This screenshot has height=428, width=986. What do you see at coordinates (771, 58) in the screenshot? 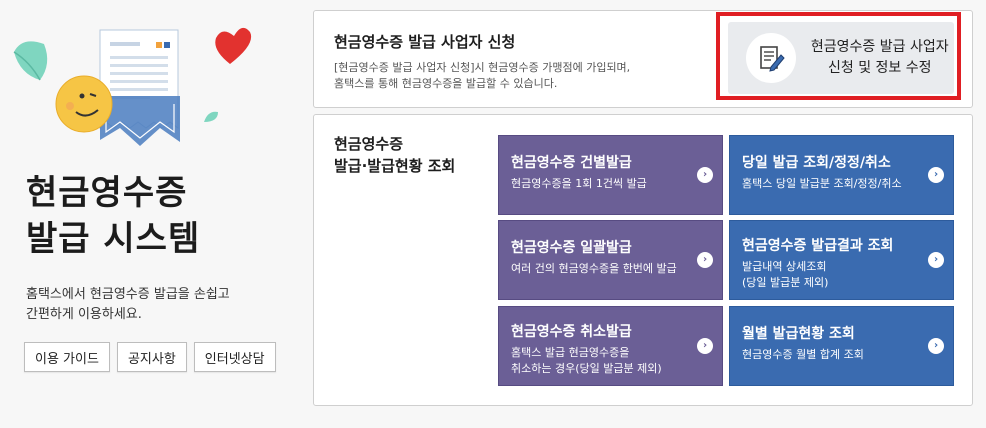
I see `document-pen-icon` at bounding box center [771, 58].